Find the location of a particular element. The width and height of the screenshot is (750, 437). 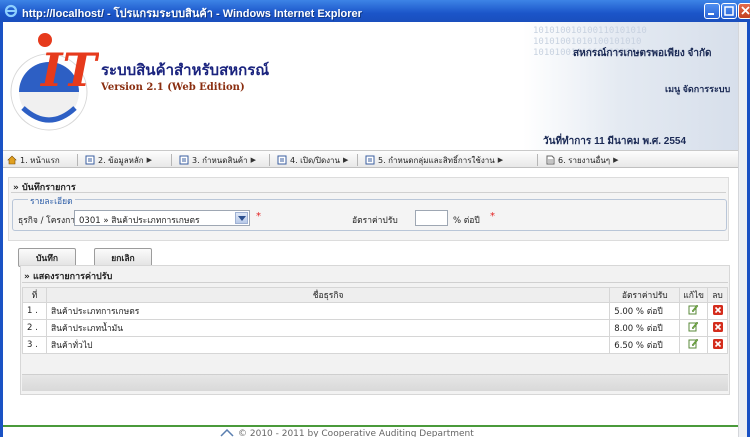

menu-label-home: 1. หน้าแรก is located at coordinates (40, 160).